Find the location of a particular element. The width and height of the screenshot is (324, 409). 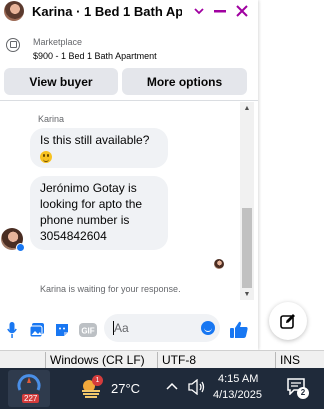

gif-icon: GIF is located at coordinates (88, 330).